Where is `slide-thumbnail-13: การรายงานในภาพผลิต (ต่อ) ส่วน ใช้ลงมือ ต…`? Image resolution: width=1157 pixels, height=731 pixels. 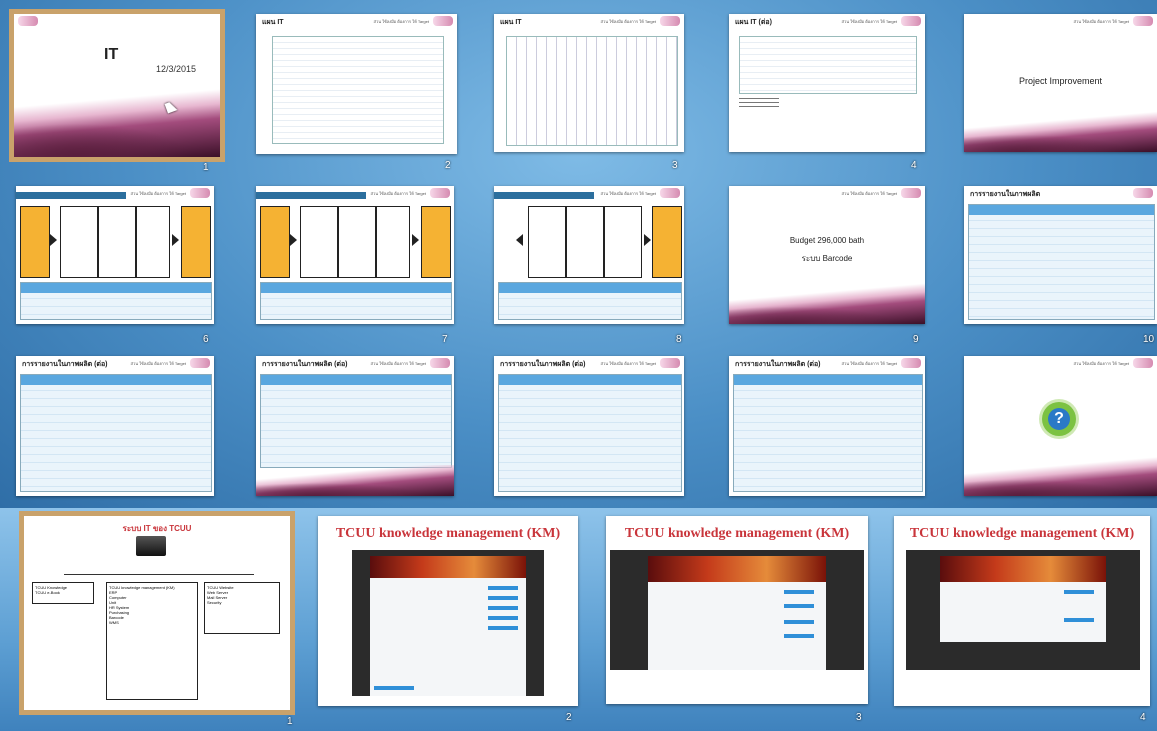 slide-thumbnail-13: การรายงานในภาพผลิต (ต่อ) ส่วน ใช้ลงมือ ต… is located at coordinates (589, 426).